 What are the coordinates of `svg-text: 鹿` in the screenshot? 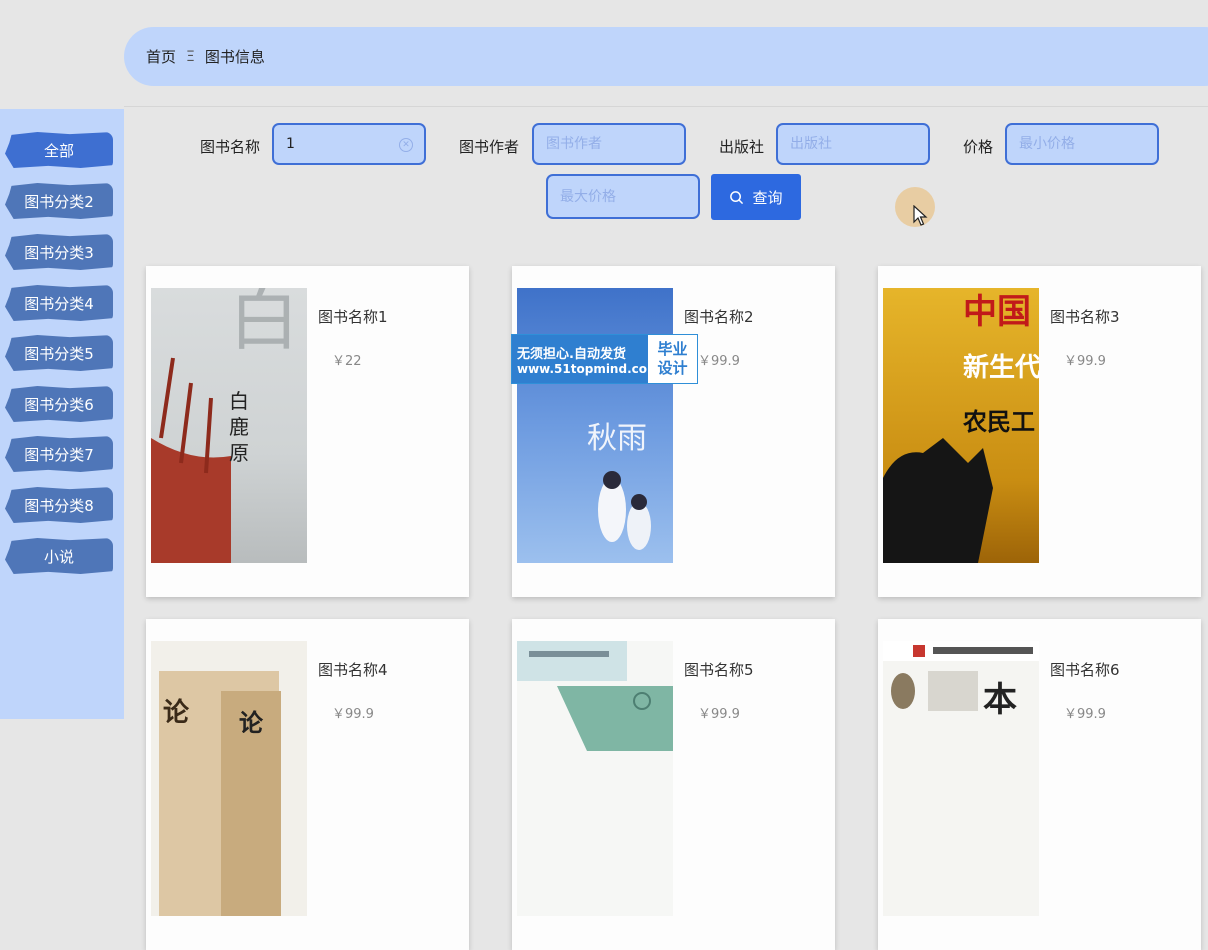 It's located at (239, 427).